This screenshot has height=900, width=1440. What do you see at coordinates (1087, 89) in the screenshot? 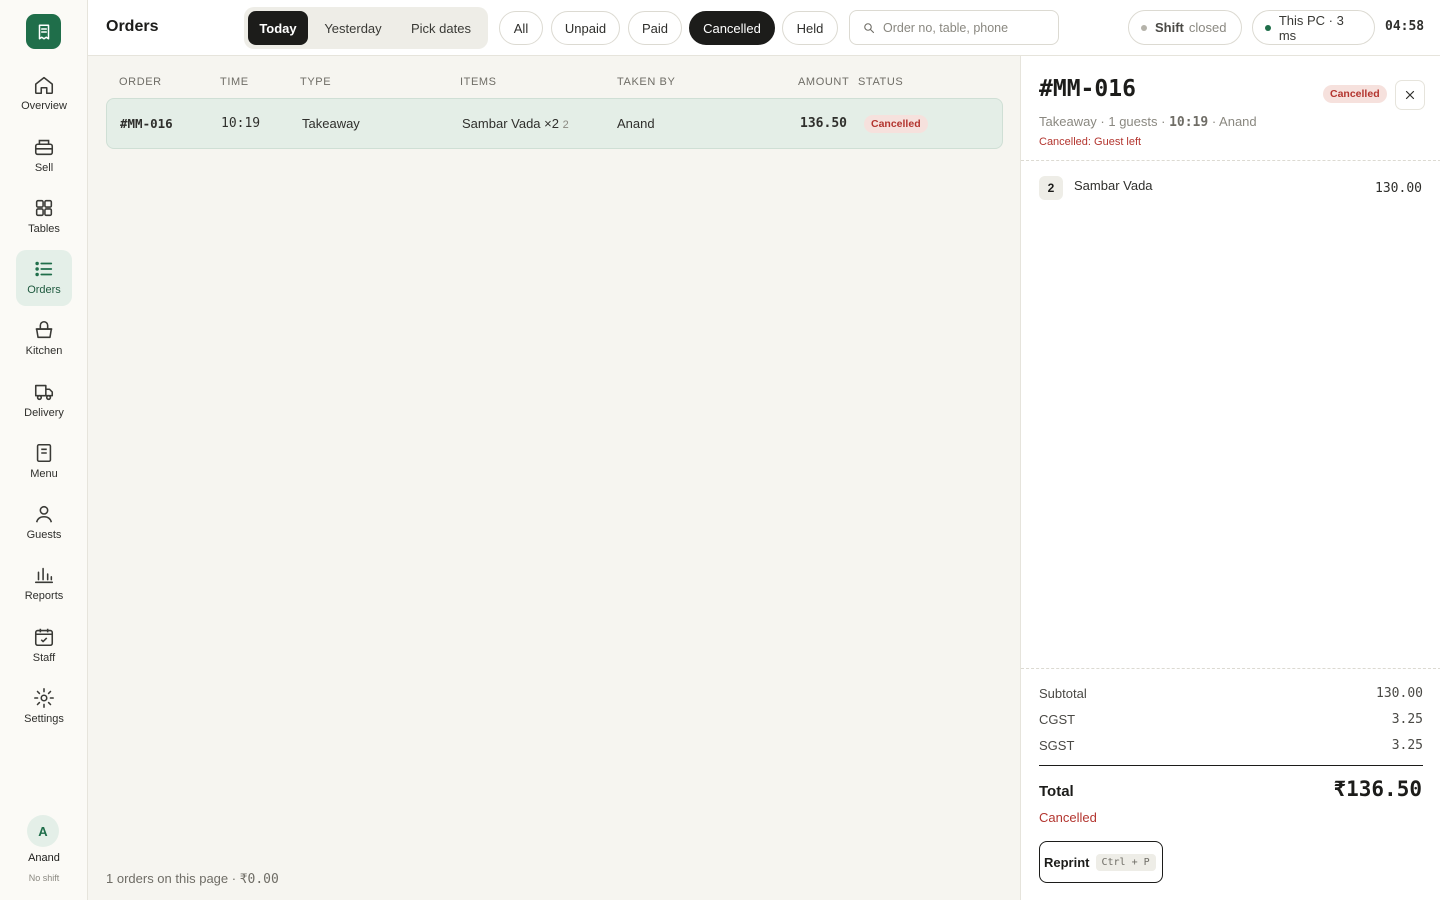
I see `detail-order-number: #MM-016` at bounding box center [1087, 89].